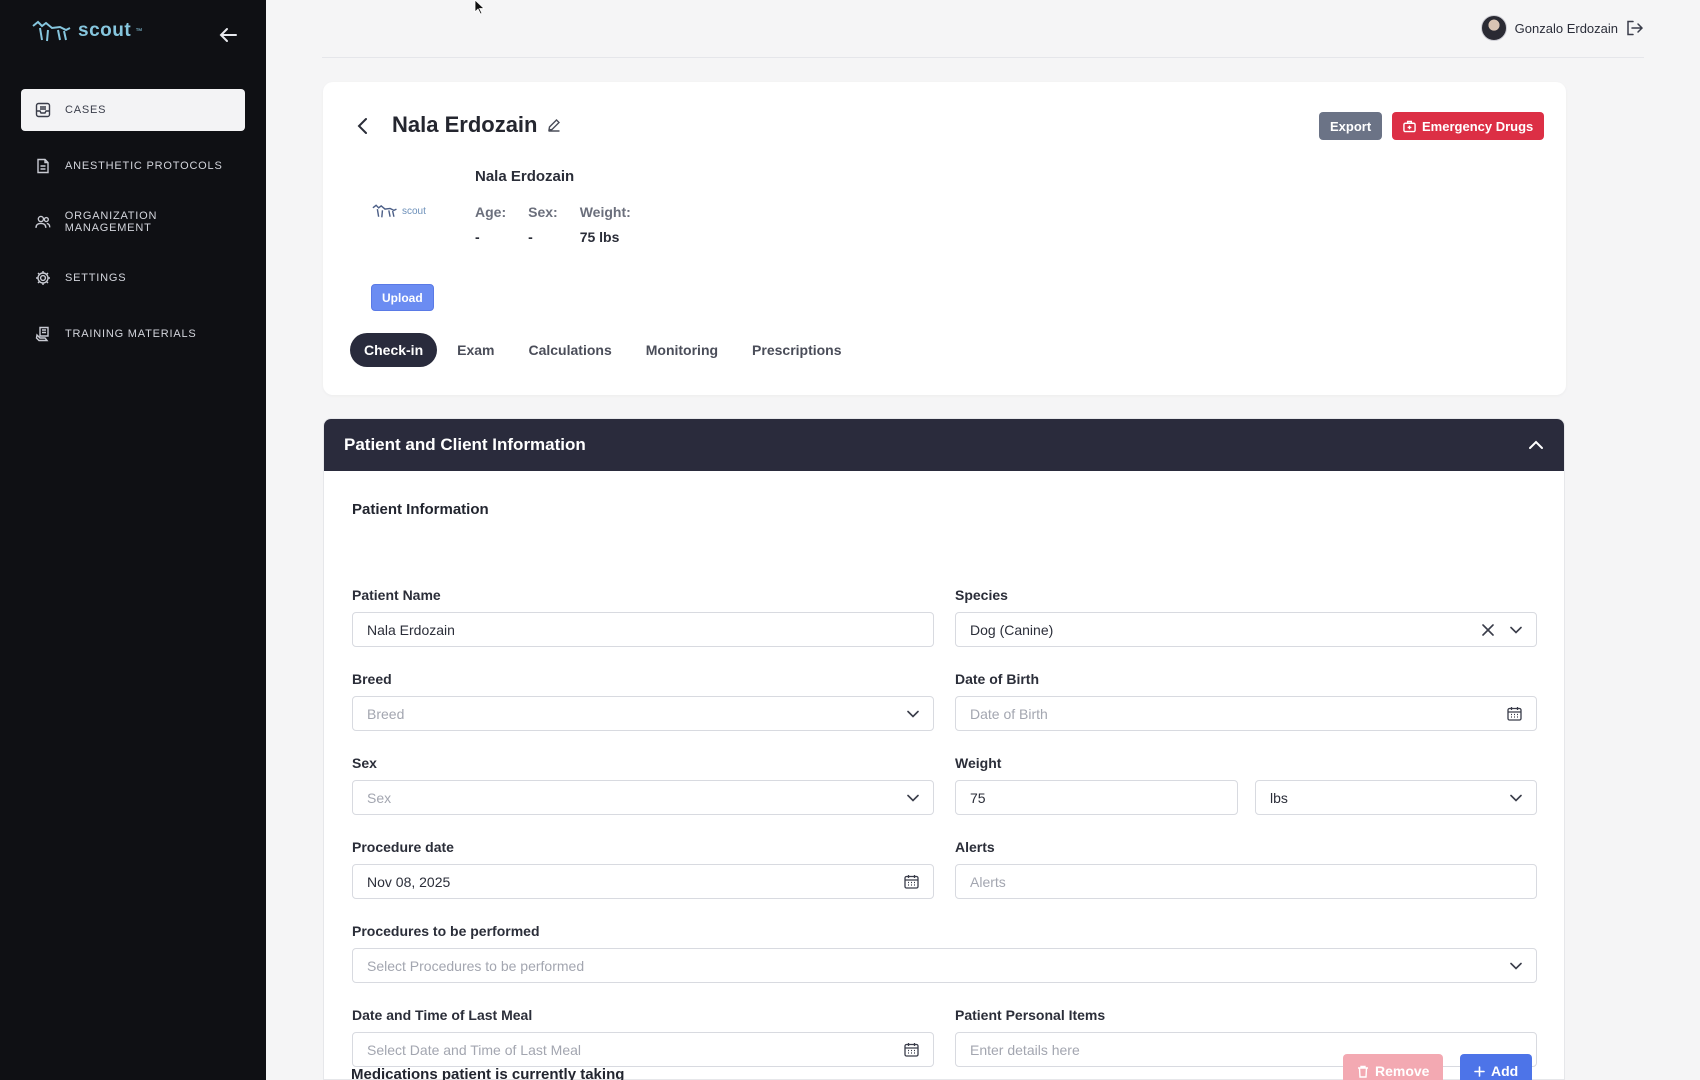 The image size is (1700, 1080). I want to click on page-title: Nala Erdozain, so click(476, 125).